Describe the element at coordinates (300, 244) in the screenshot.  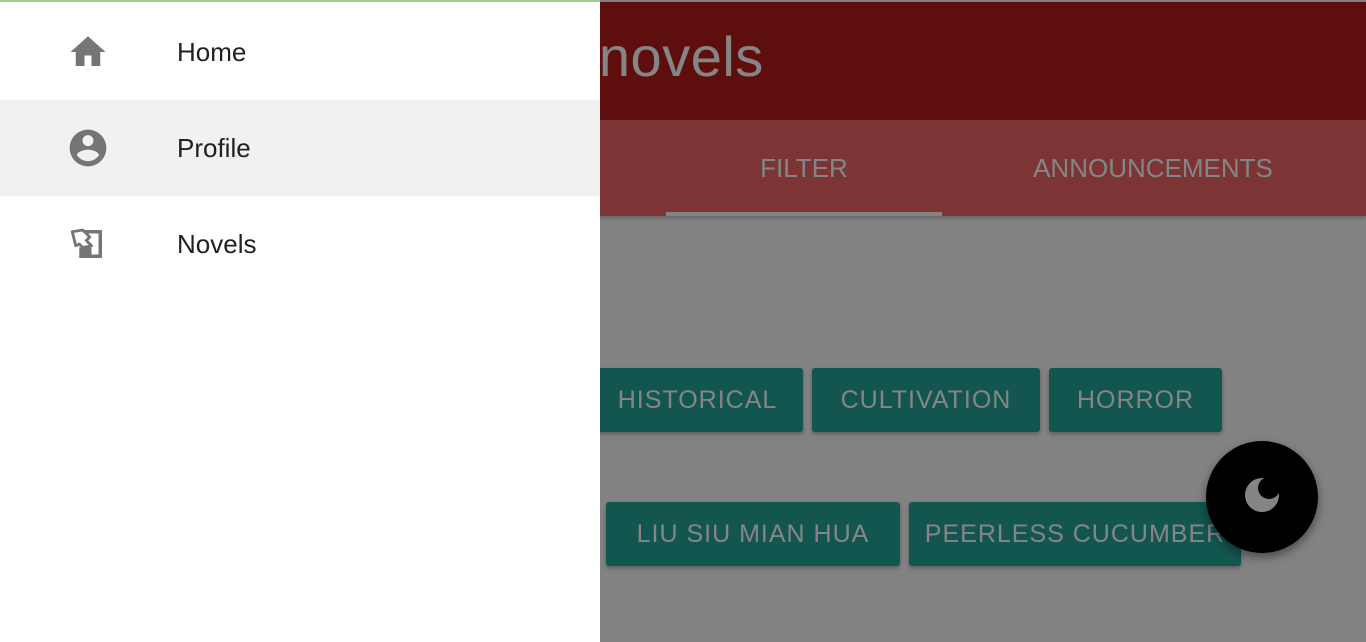
I see `drawer-item-novels: Novels` at that location.